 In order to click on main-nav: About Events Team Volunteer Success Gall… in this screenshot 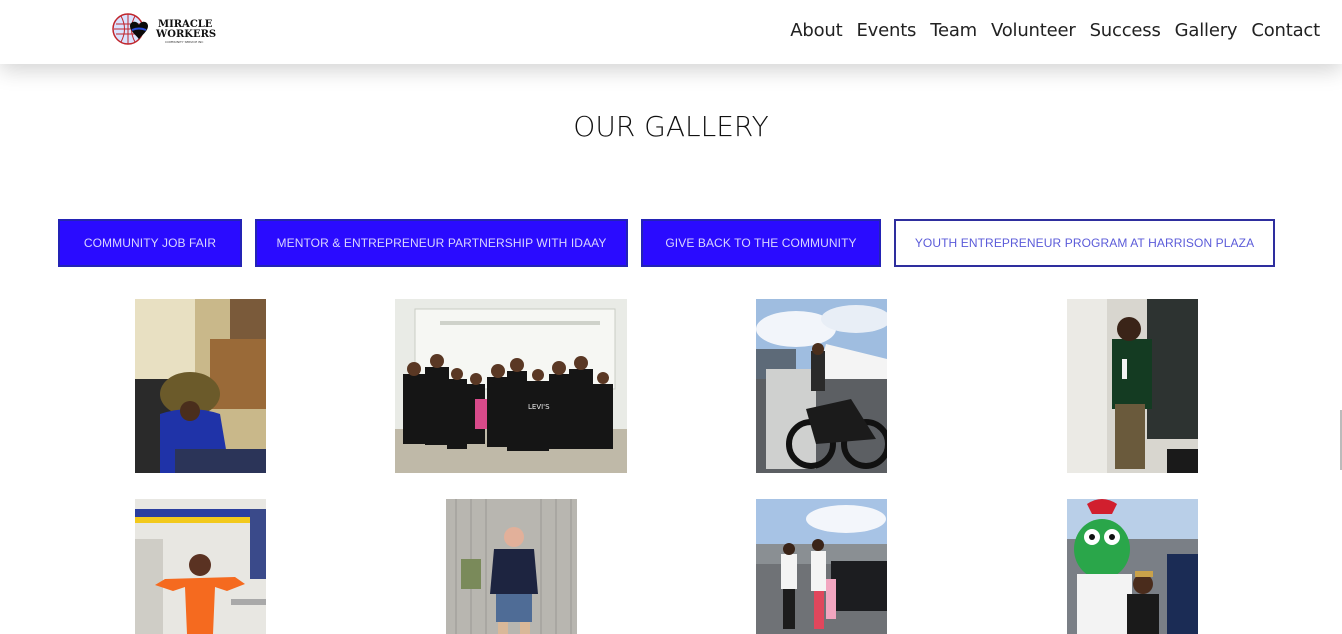, I will do `click(1055, 30)`.